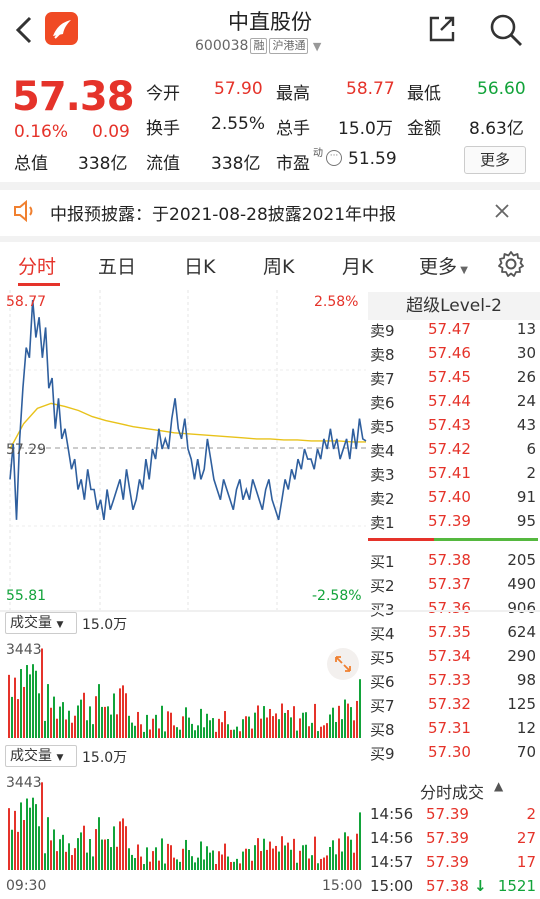 The height and width of the screenshot is (899, 540). Describe the element at coordinates (454, 354) in the screenshot. I see `ask-row: 卖8 57.46 30` at that location.